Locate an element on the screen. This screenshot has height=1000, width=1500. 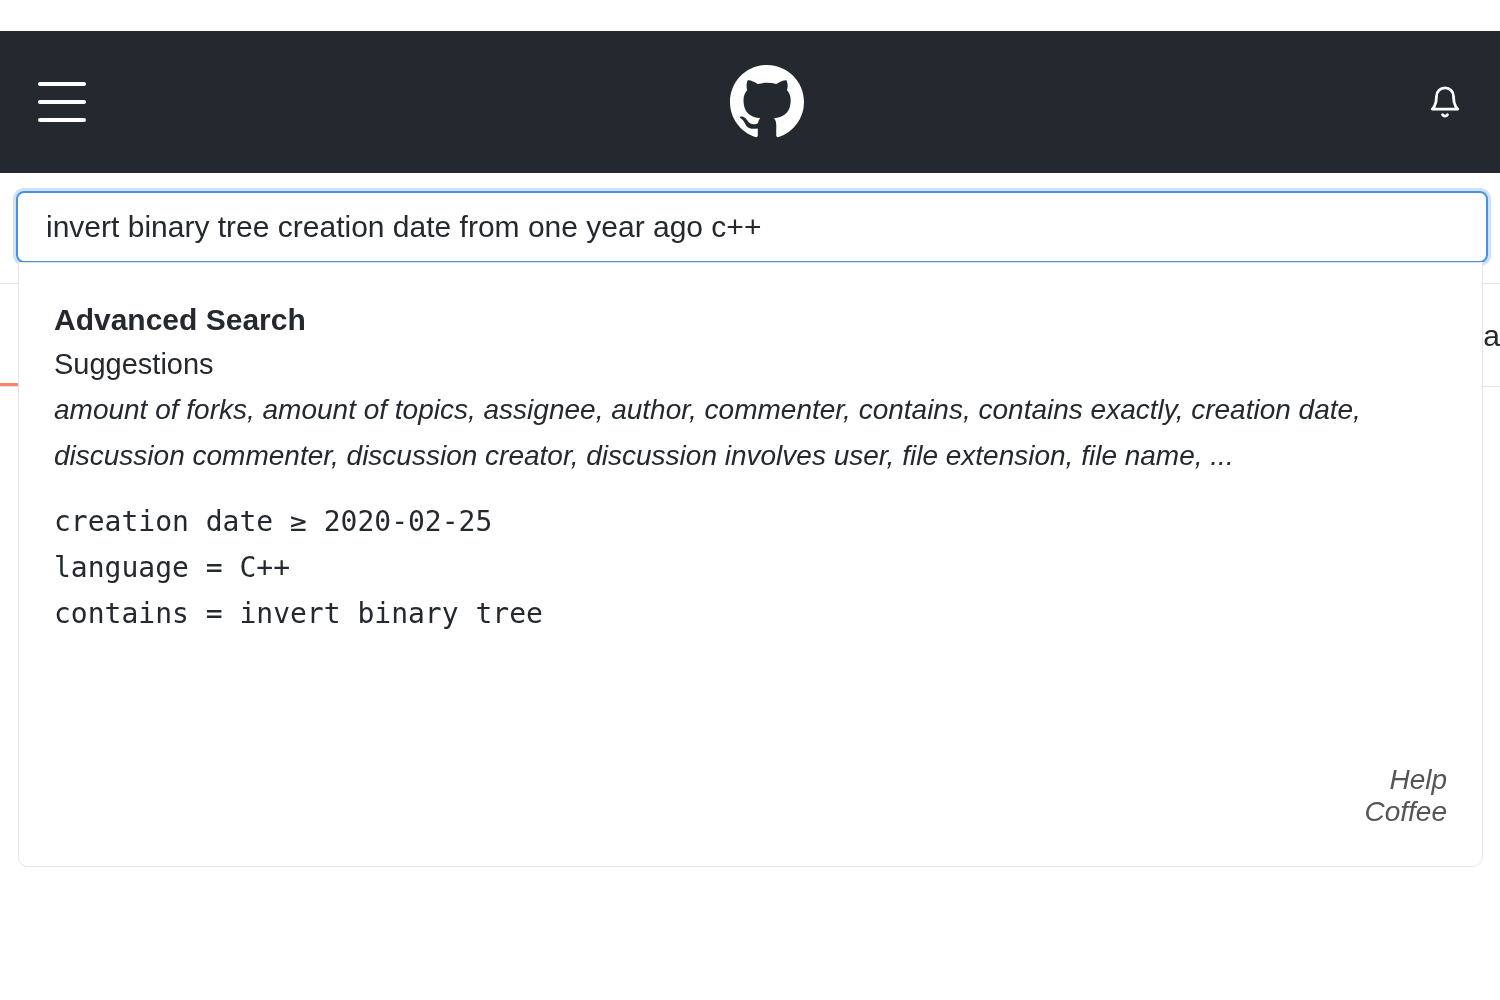
octocat-logo-icon is located at coordinates (767, 102).